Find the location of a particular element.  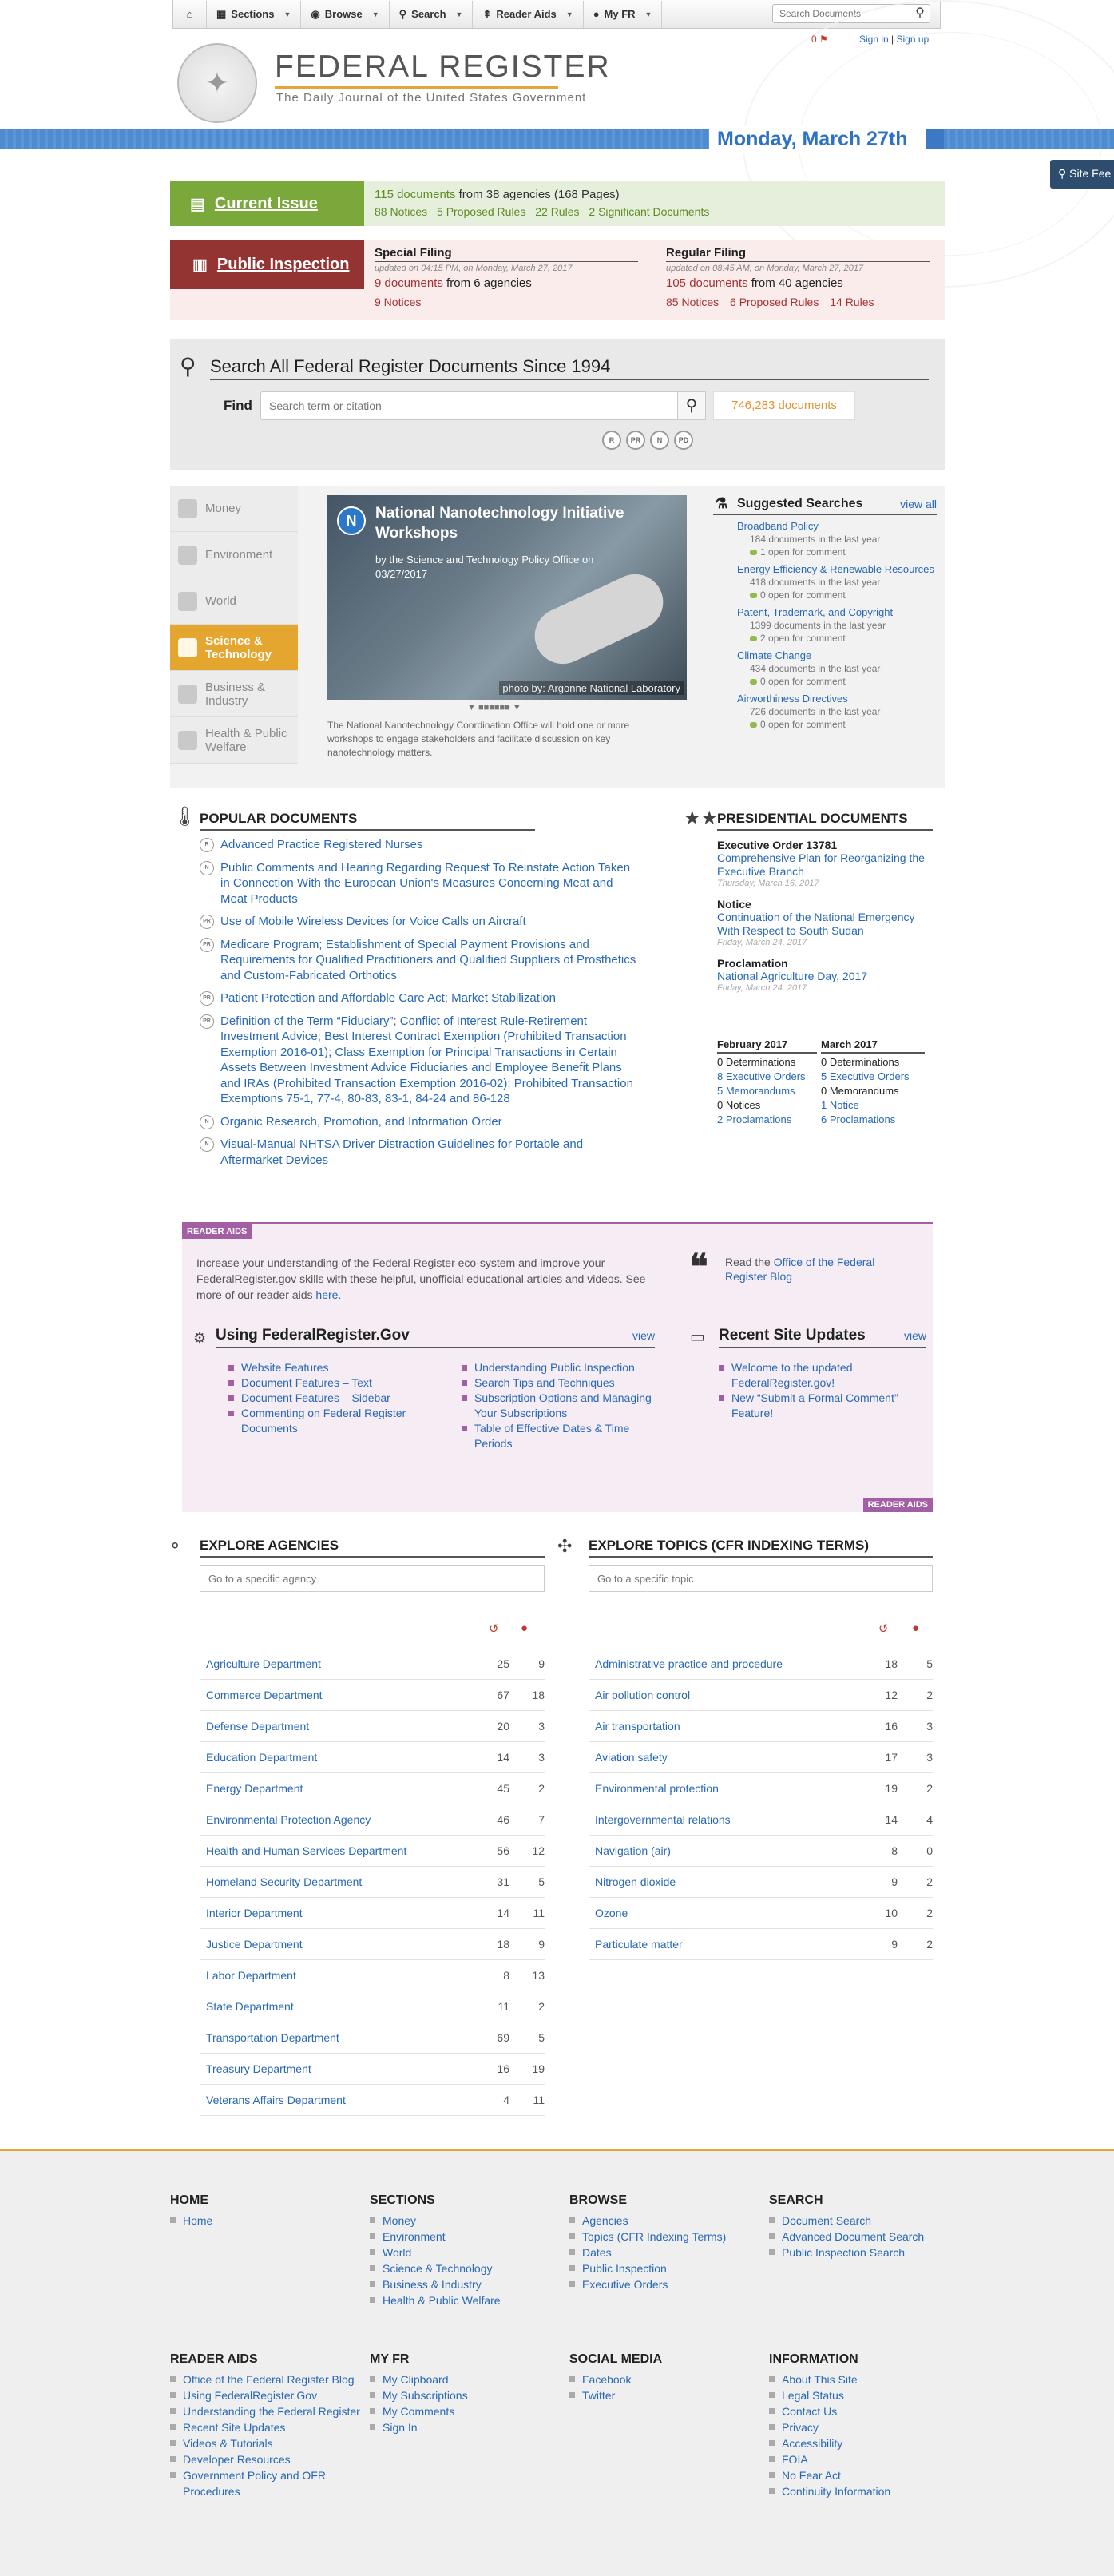

month-count-link: 1 Notice is located at coordinates (873, 1105).